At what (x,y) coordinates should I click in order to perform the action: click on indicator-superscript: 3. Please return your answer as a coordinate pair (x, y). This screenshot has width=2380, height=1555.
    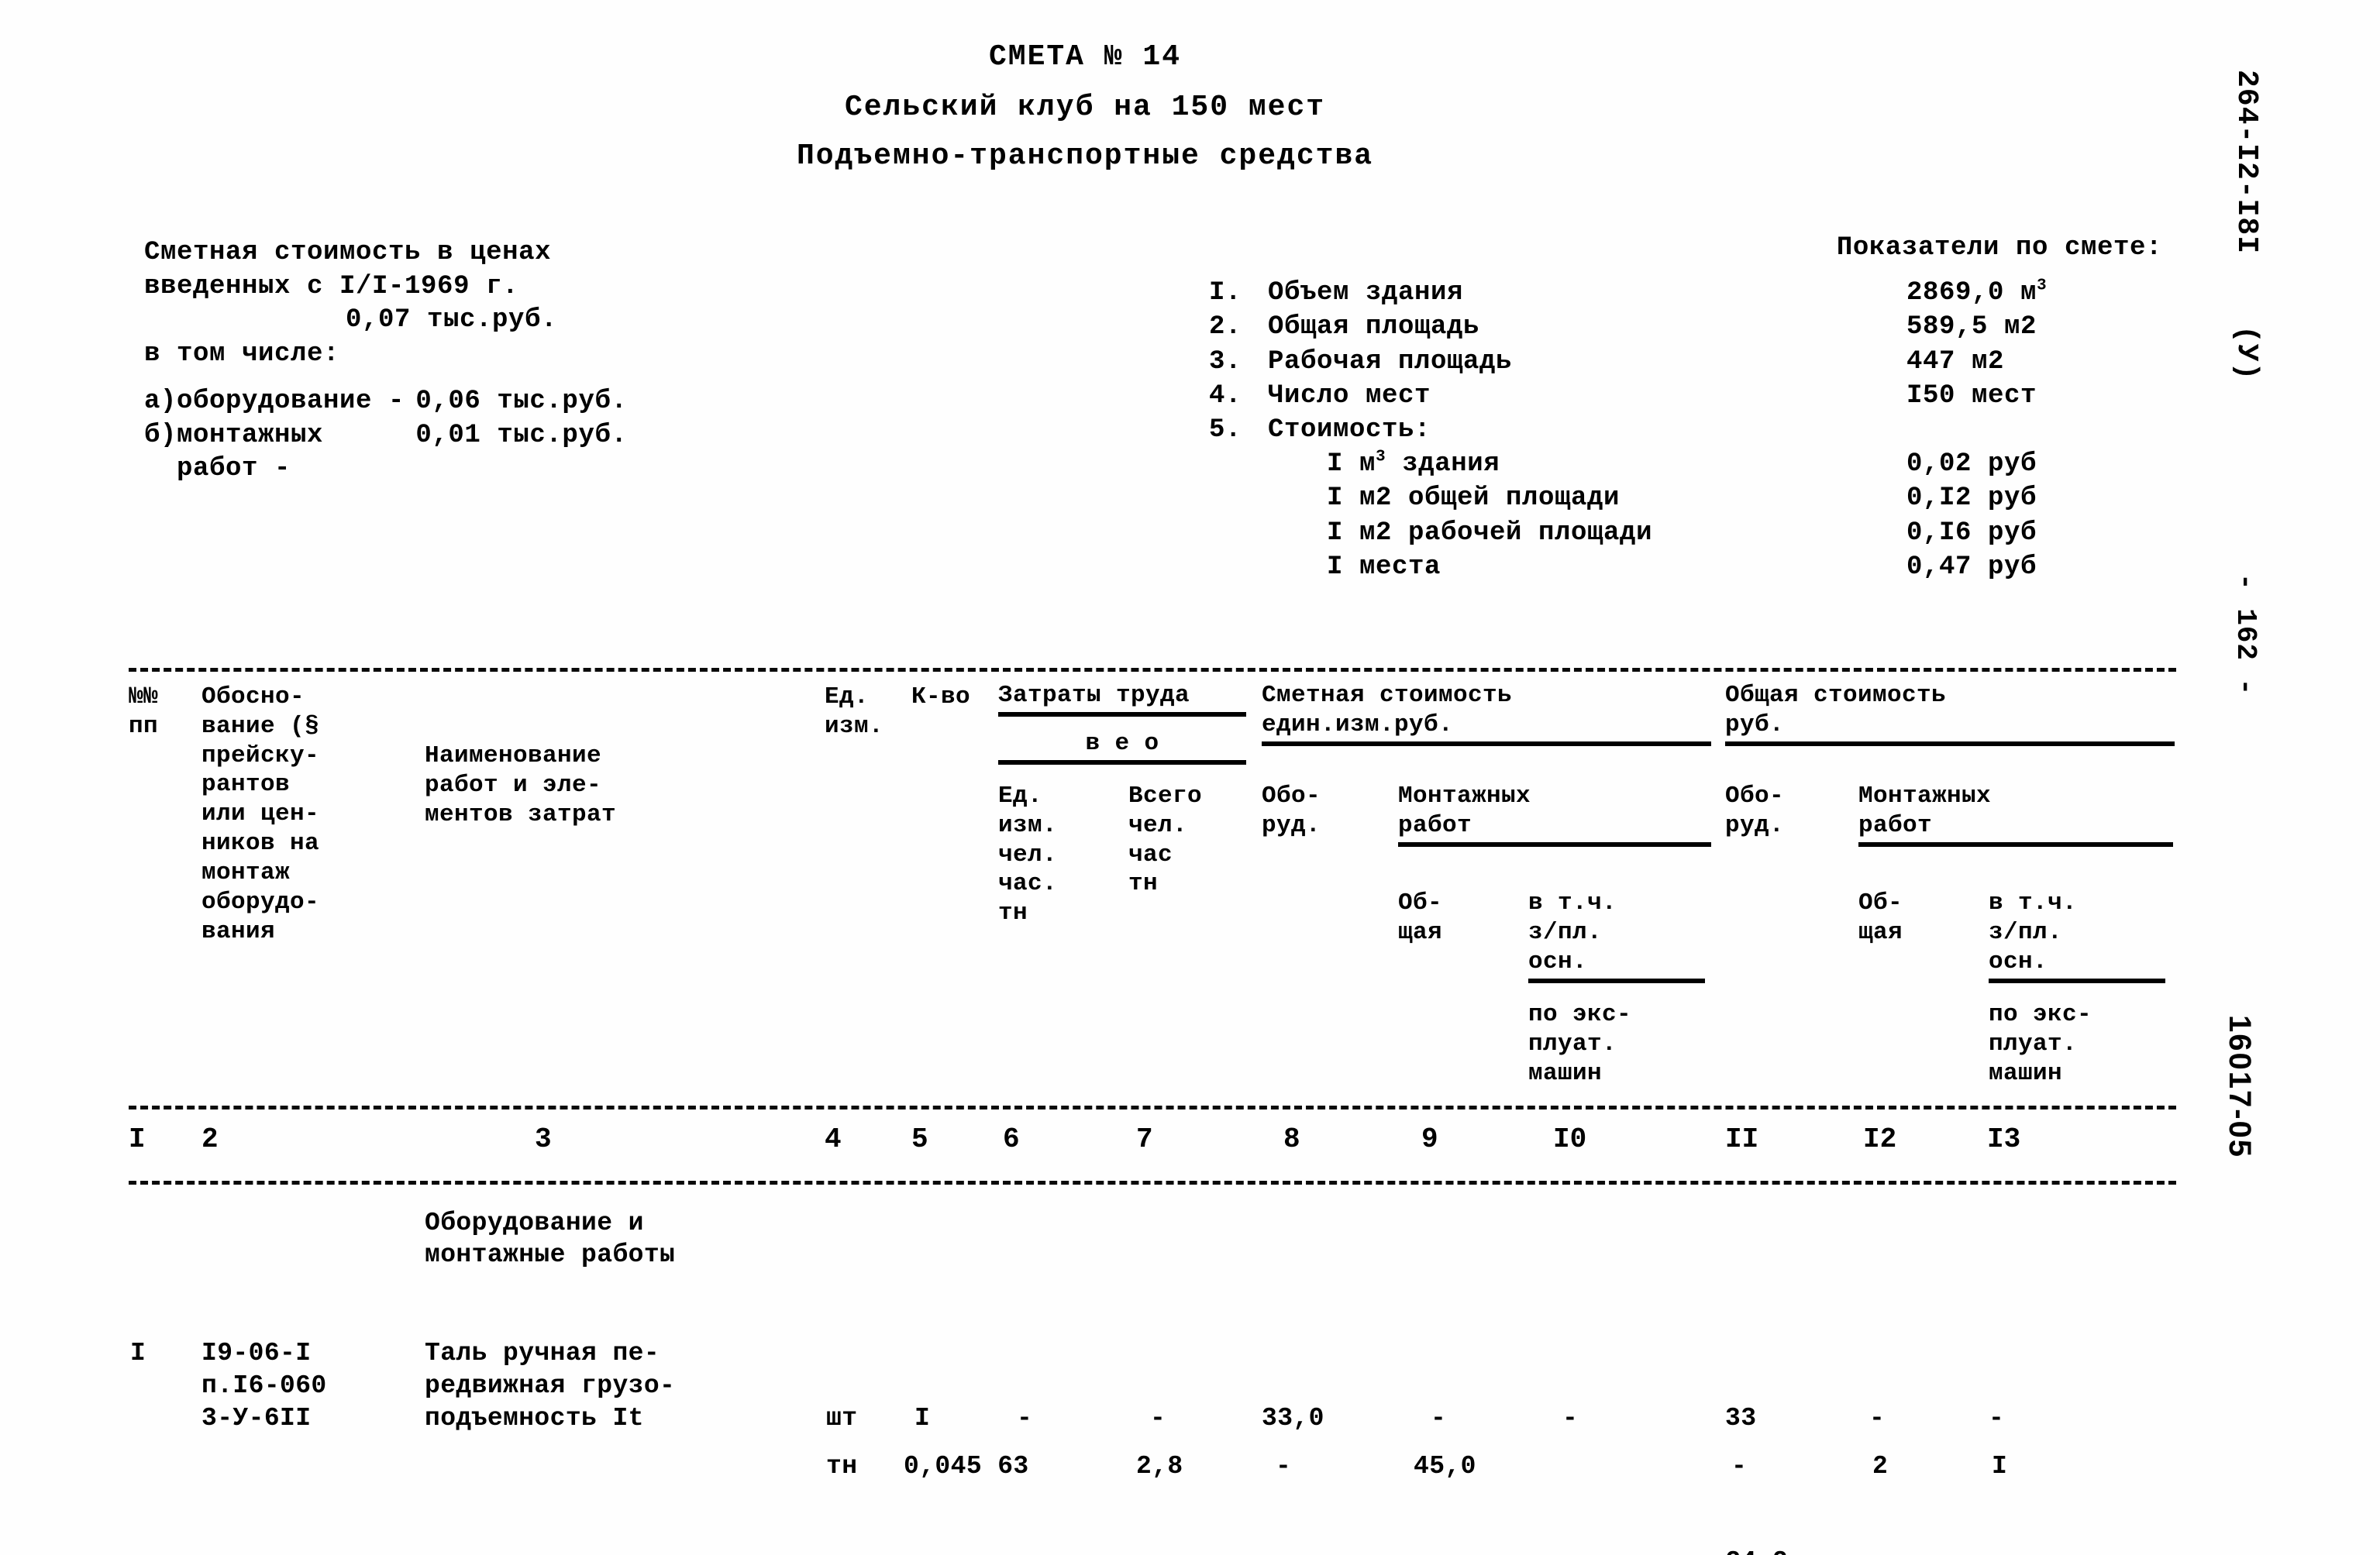
    Looking at the image, I should click on (1381, 456).